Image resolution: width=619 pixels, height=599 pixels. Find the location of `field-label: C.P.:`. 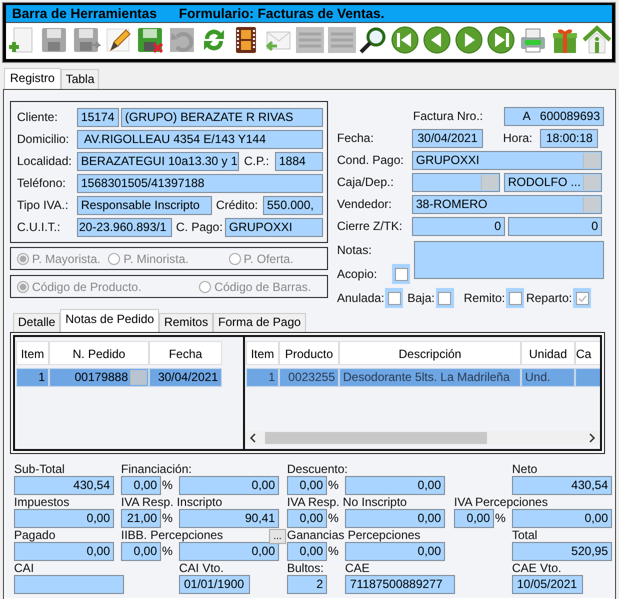

field-label: C.P.: is located at coordinates (256, 161).